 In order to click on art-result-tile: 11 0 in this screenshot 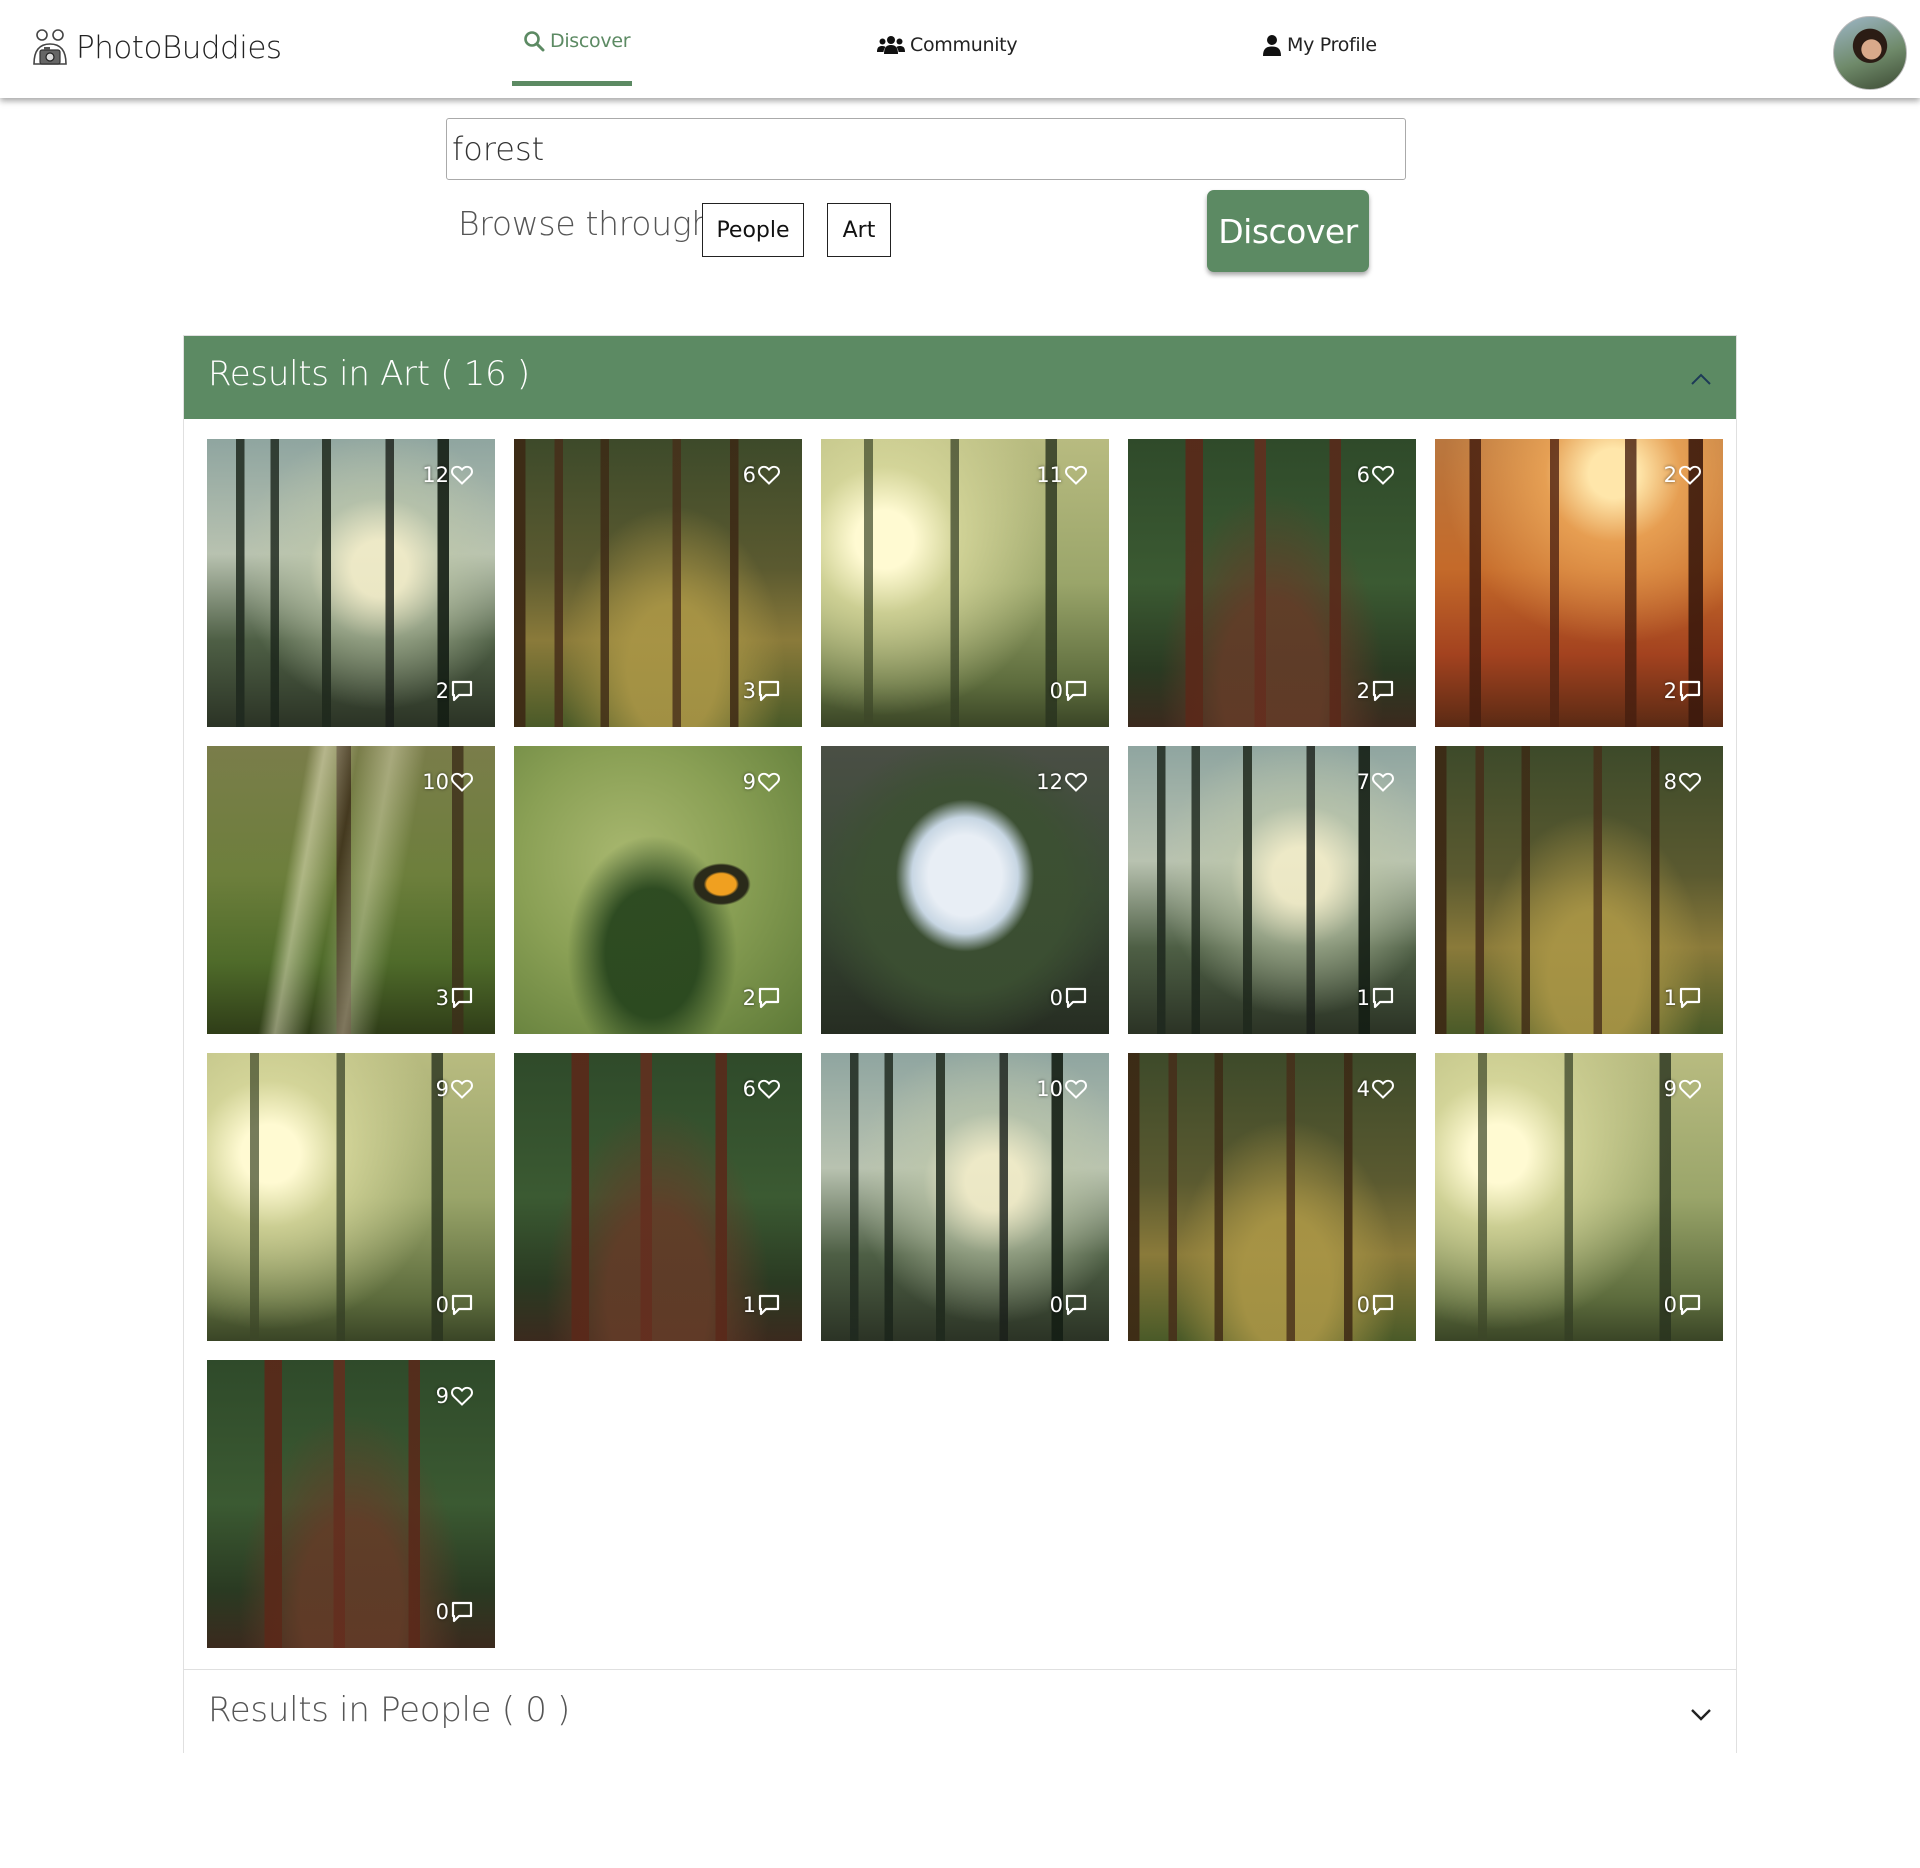, I will do `click(965, 583)`.